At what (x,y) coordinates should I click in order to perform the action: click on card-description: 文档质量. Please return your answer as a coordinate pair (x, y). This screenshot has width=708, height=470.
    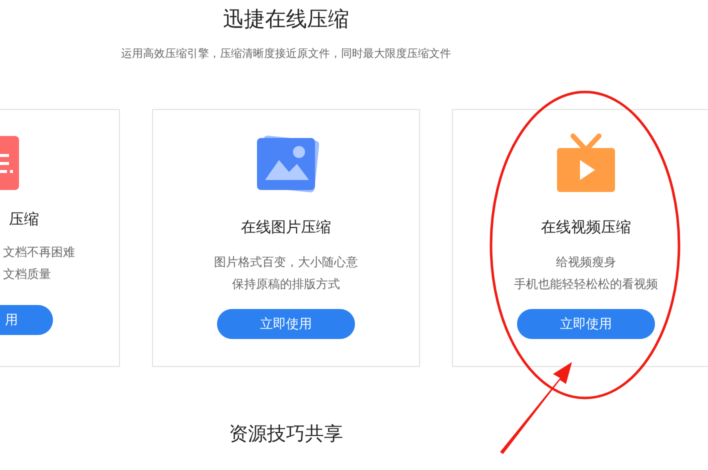
    Looking at the image, I should click on (27, 274).